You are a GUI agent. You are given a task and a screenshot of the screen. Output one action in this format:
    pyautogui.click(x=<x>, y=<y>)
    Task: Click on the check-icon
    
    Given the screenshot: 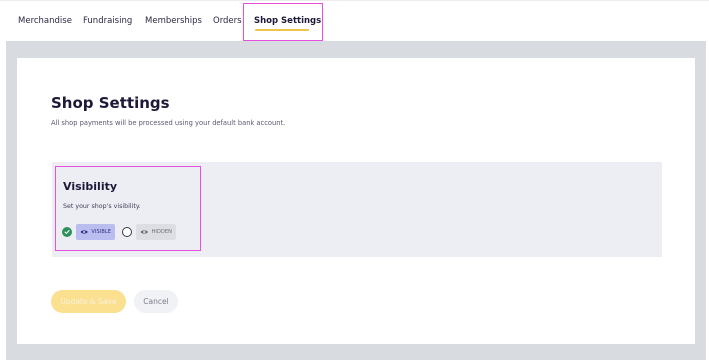 What is the action you would take?
    pyautogui.click(x=67, y=232)
    